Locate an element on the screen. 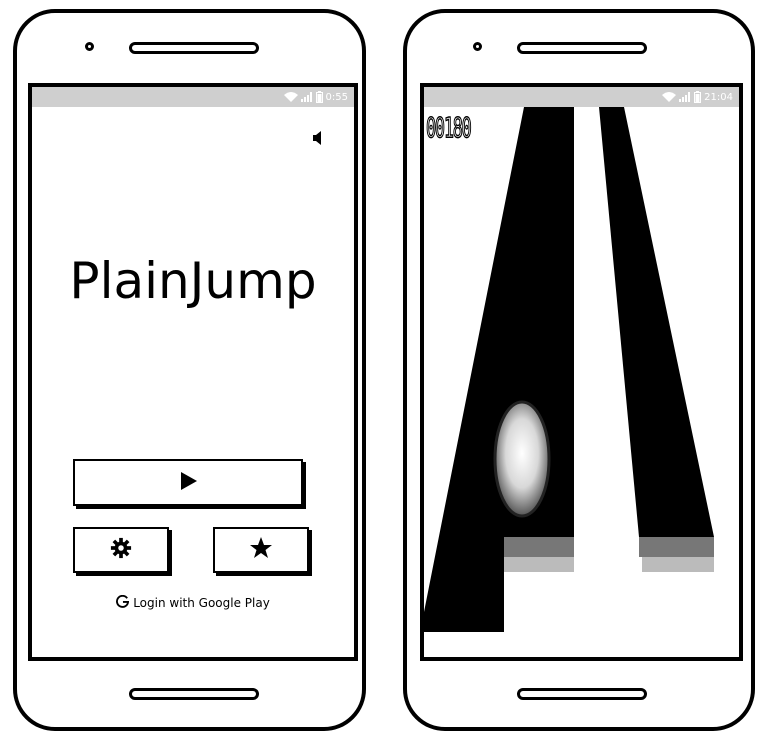  google-play-login-link: Login with Google Play is located at coordinates (193, 602).